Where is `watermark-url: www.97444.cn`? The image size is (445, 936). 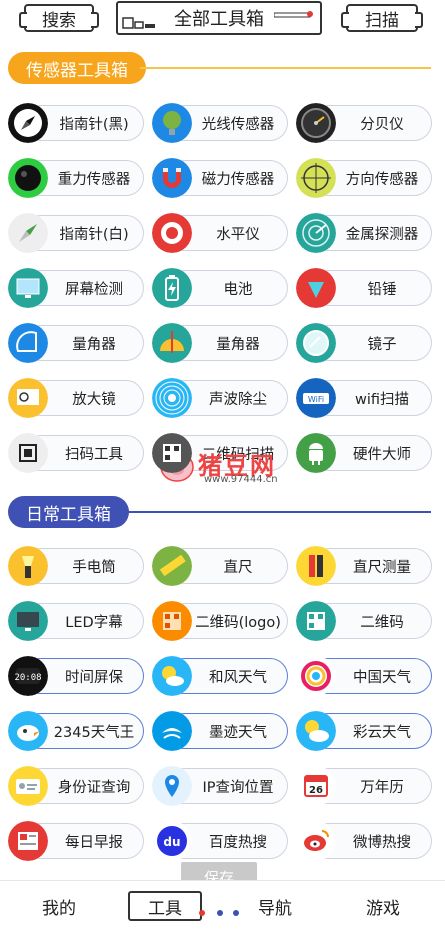 watermark-url: www.97444.cn is located at coordinates (241, 479).